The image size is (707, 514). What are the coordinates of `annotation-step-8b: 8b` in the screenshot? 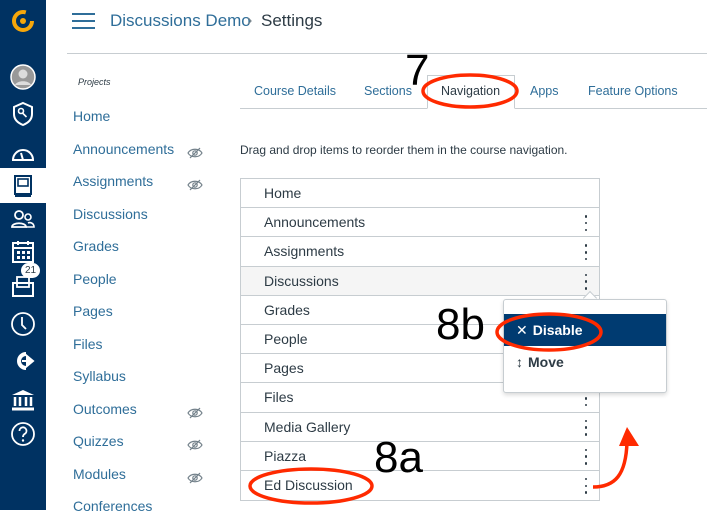 It's located at (460, 324).